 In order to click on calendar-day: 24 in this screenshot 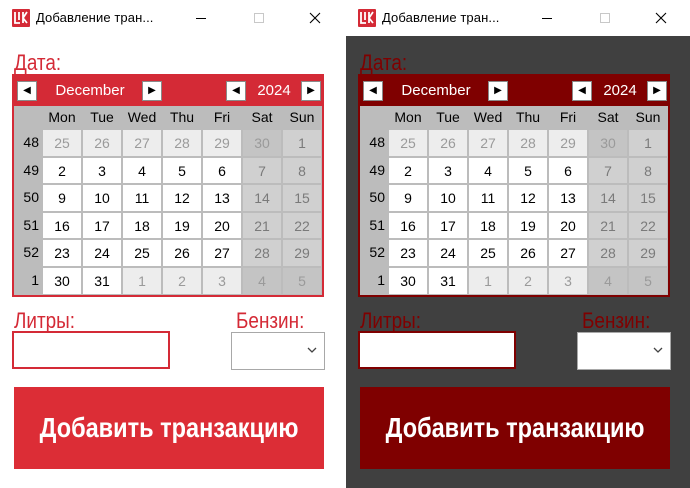, I will do `click(448, 253)`.